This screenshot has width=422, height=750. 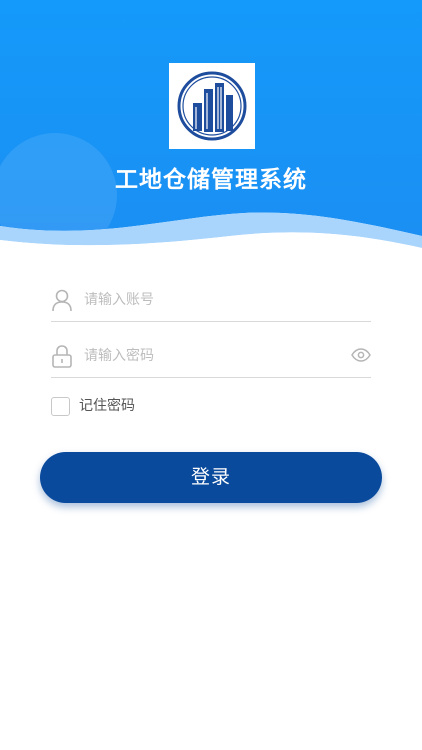 What do you see at coordinates (361, 355) in the screenshot?
I see `eye-icon` at bounding box center [361, 355].